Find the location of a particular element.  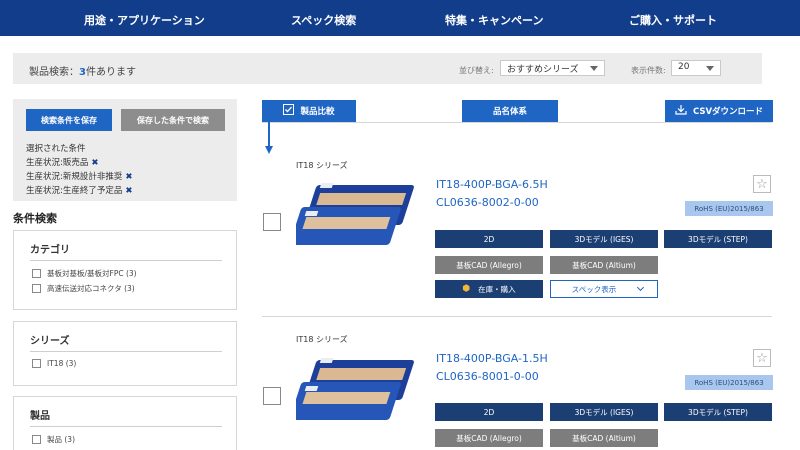

search-saved-conditions-button: 保存した条件で検索 is located at coordinates (173, 120).